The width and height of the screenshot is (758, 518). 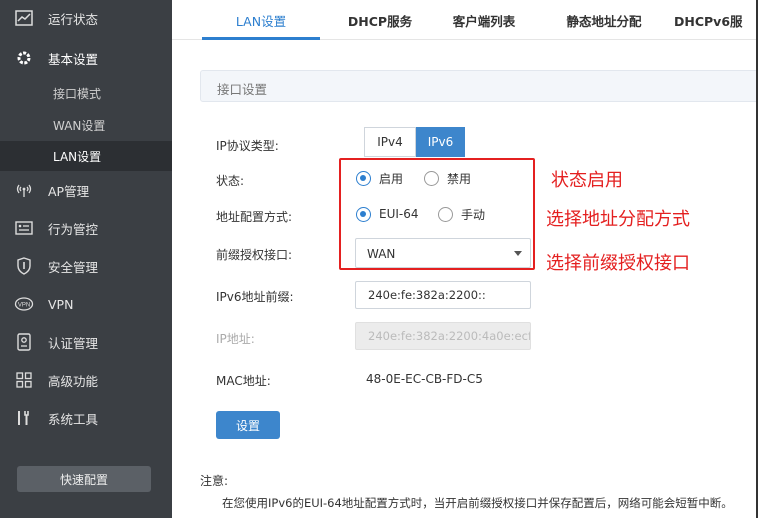 What do you see at coordinates (248, 425) in the screenshot?
I see `set-button: 设置` at bounding box center [248, 425].